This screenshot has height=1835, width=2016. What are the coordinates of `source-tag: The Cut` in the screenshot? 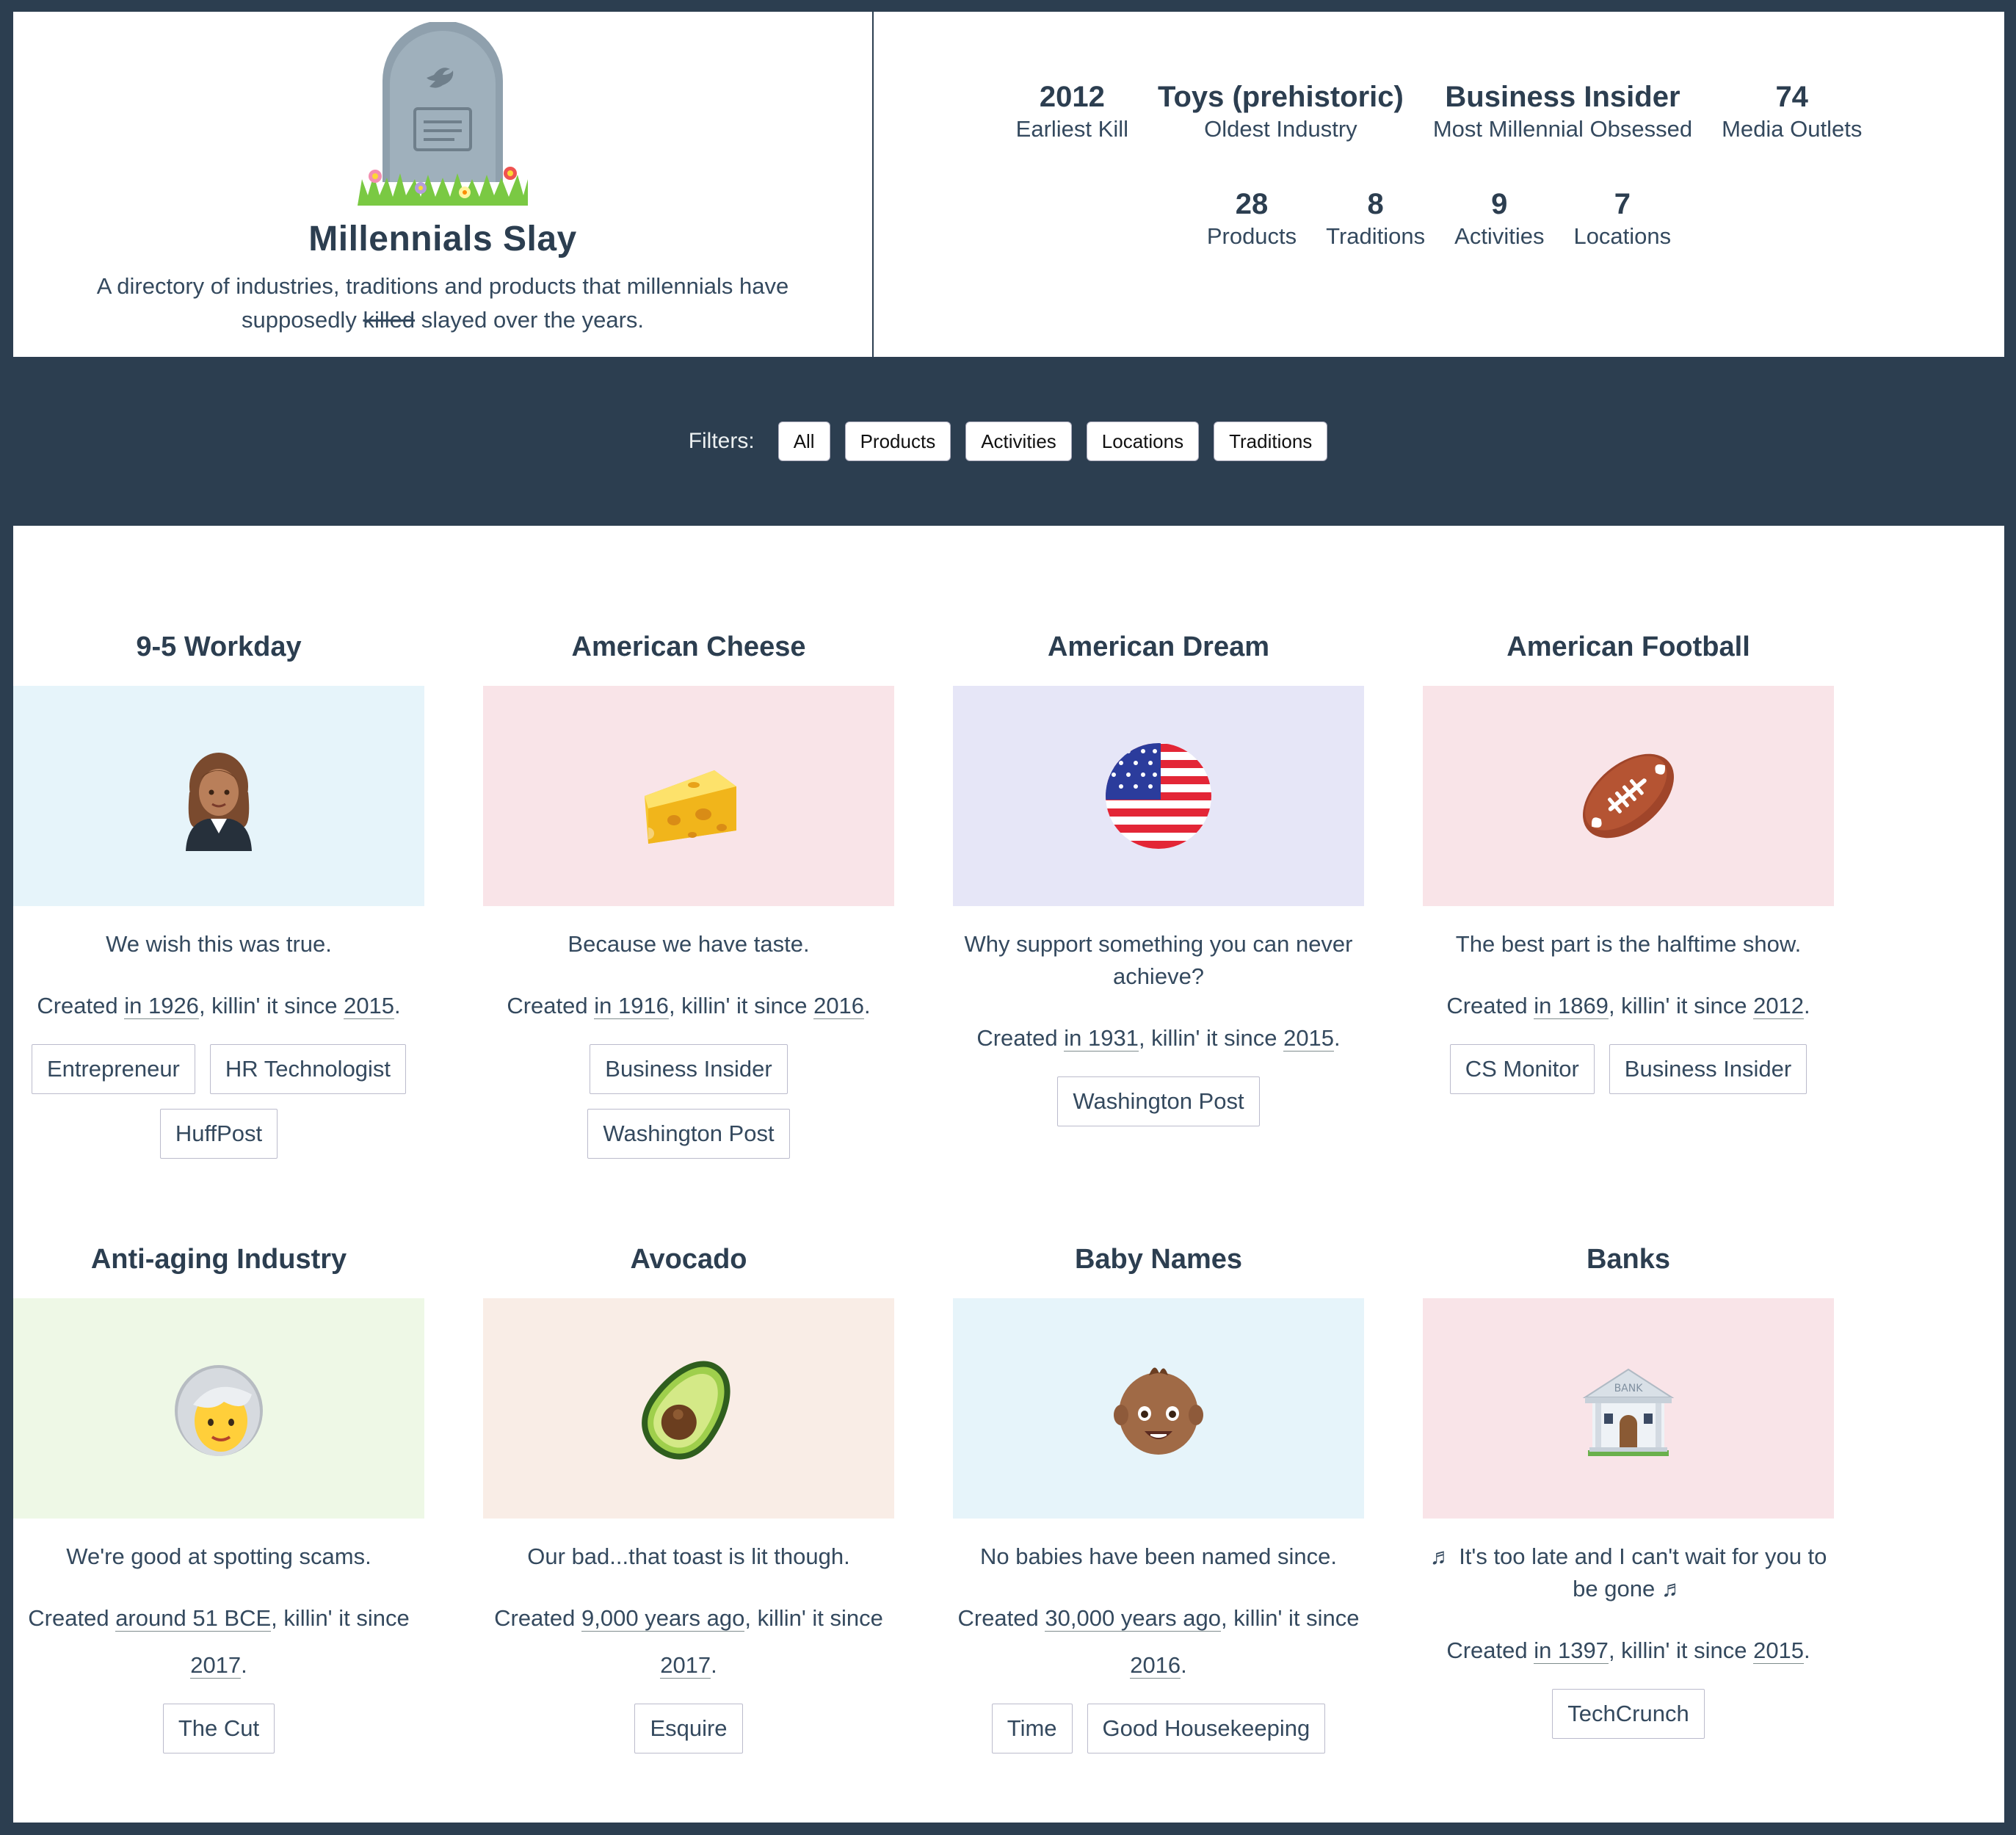 It's located at (218, 1728).